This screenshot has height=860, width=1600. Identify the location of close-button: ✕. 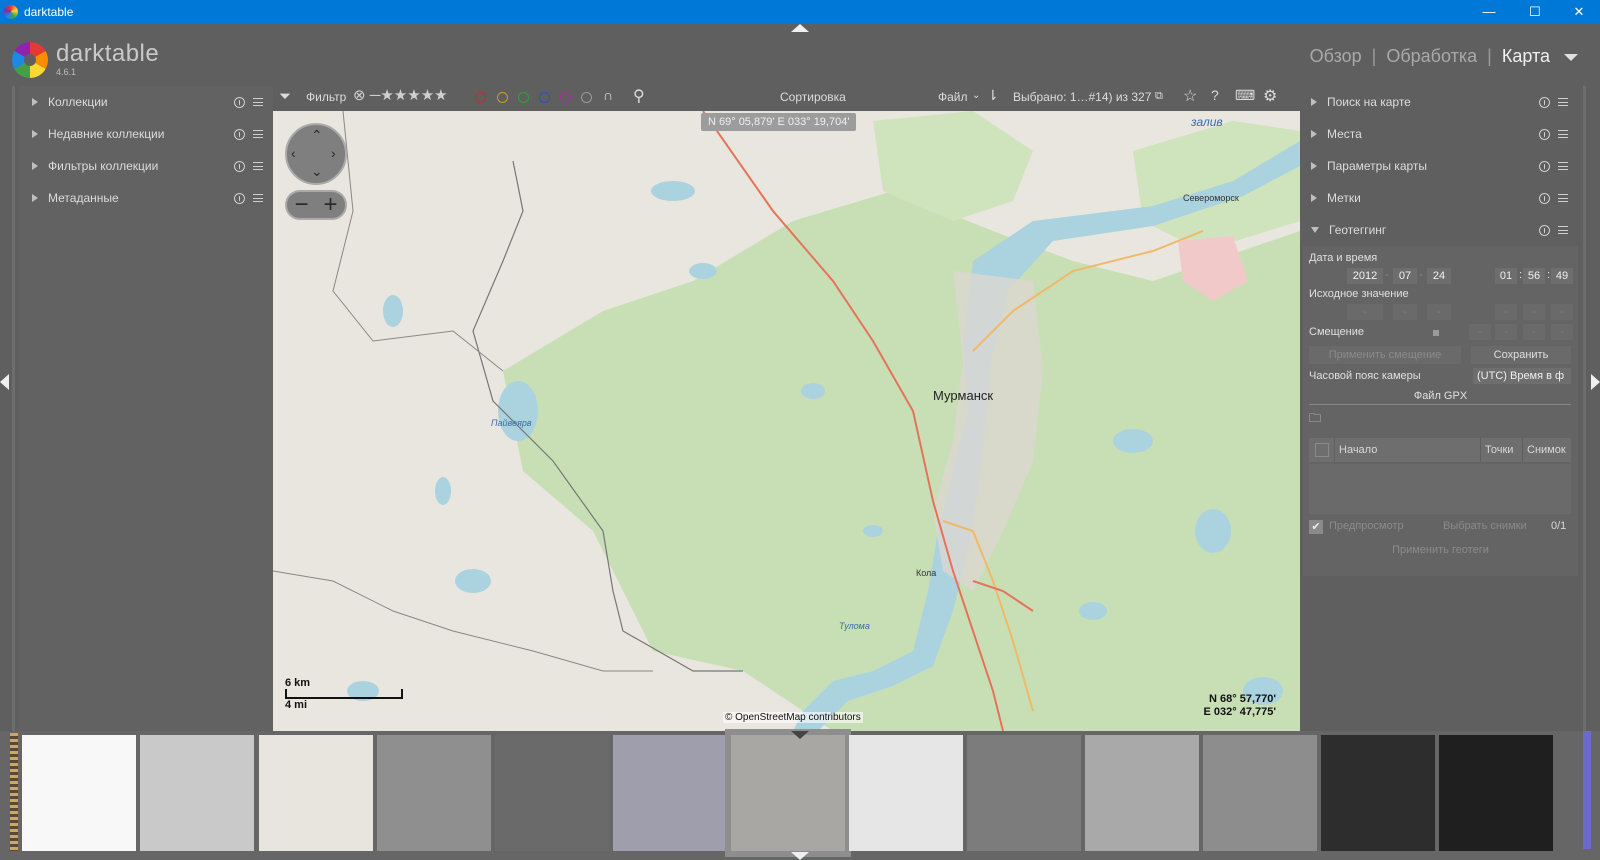
(1578, 11).